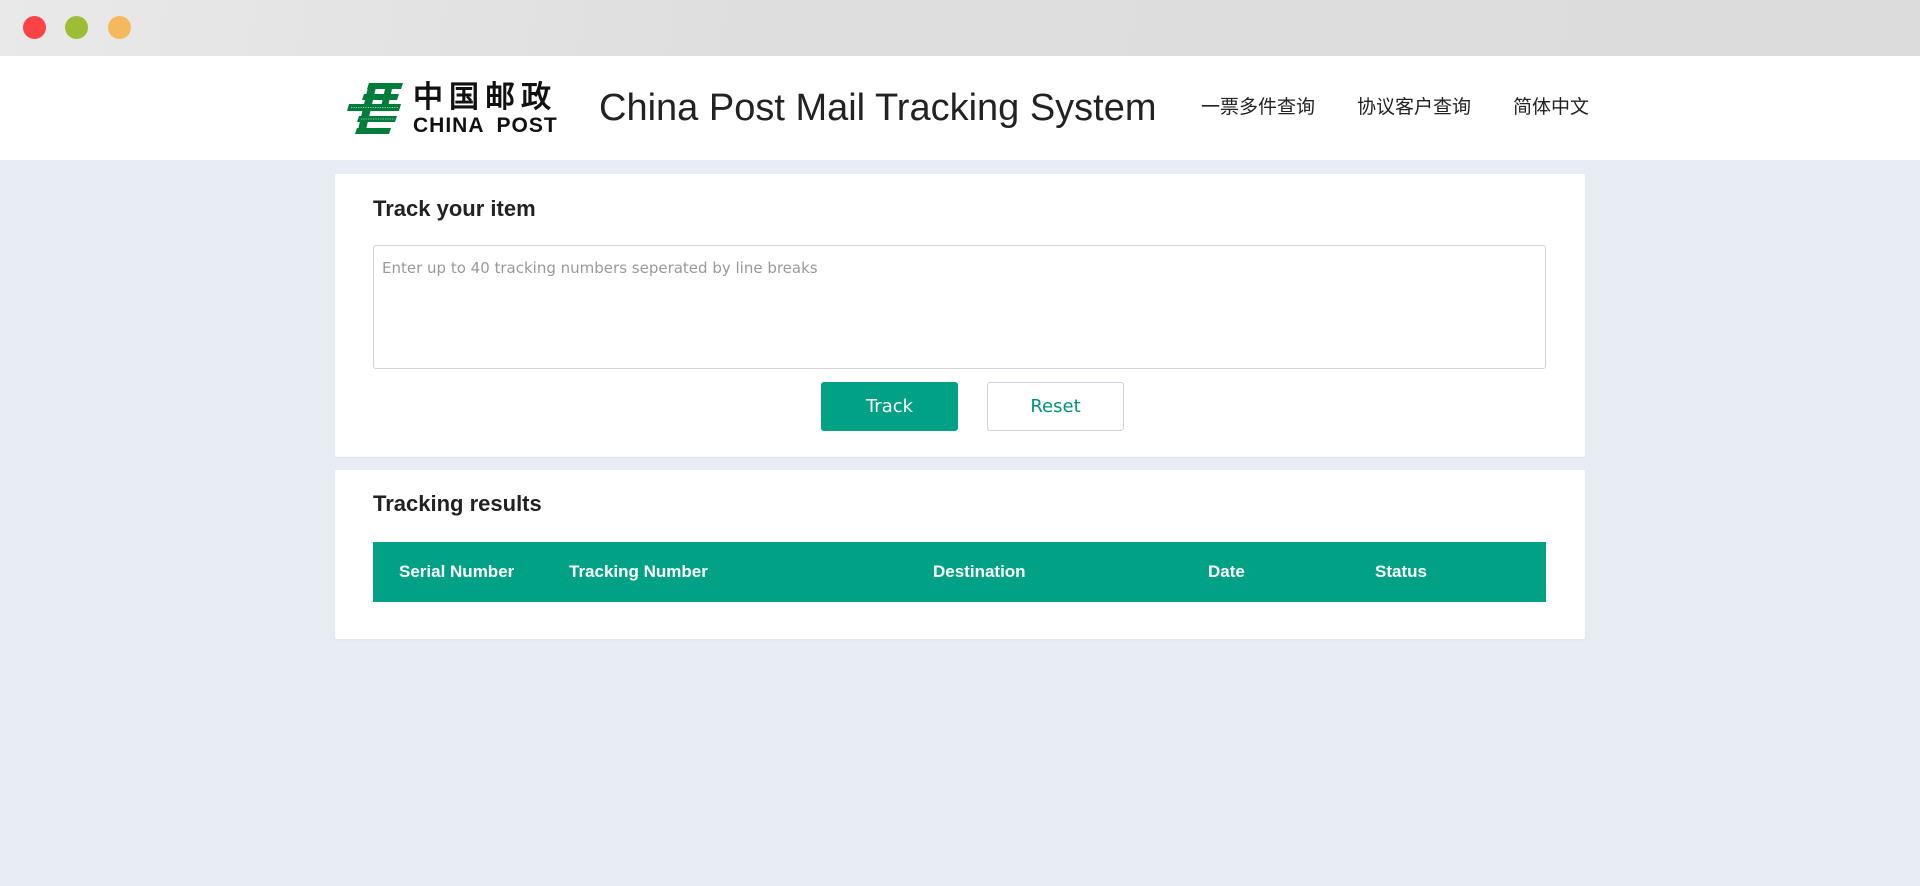  What do you see at coordinates (454, 208) in the screenshot?
I see `track-section-title: Track your item` at bounding box center [454, 208].